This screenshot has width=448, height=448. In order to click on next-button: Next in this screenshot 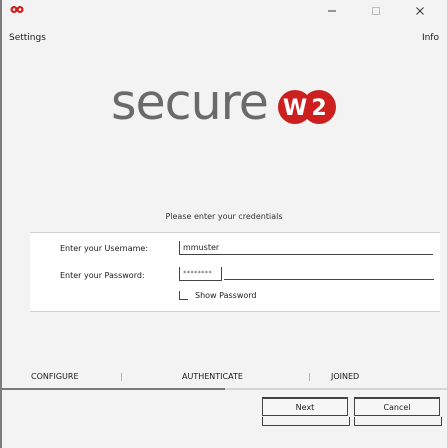, I will do `click(305, 406)`.